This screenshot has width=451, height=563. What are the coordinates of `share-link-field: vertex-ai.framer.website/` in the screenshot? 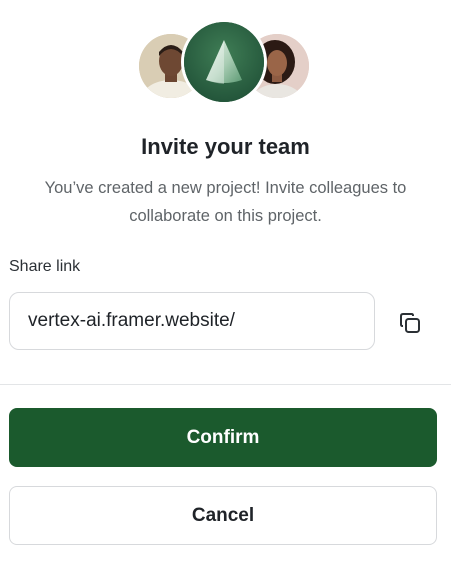 It's located at (192, 321).